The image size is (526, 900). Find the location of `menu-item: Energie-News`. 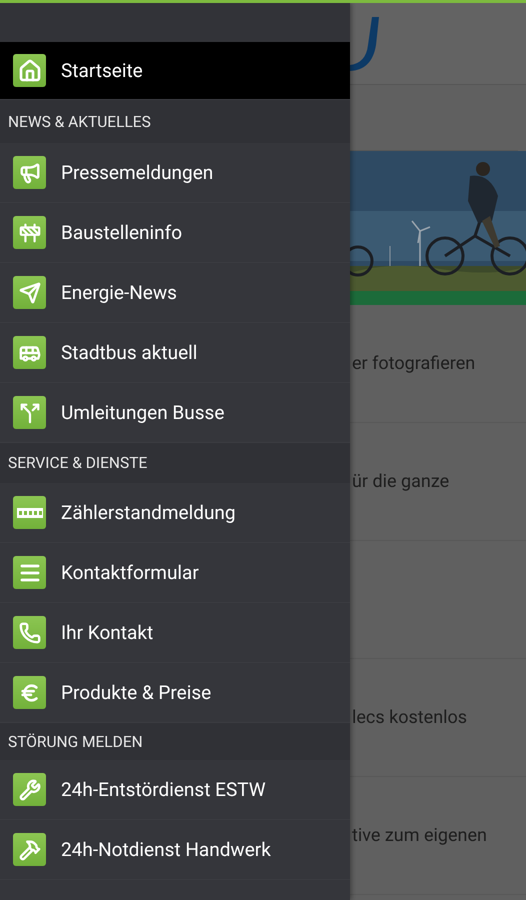

menu-item: Energie-News is located at coordinates (175, 293).